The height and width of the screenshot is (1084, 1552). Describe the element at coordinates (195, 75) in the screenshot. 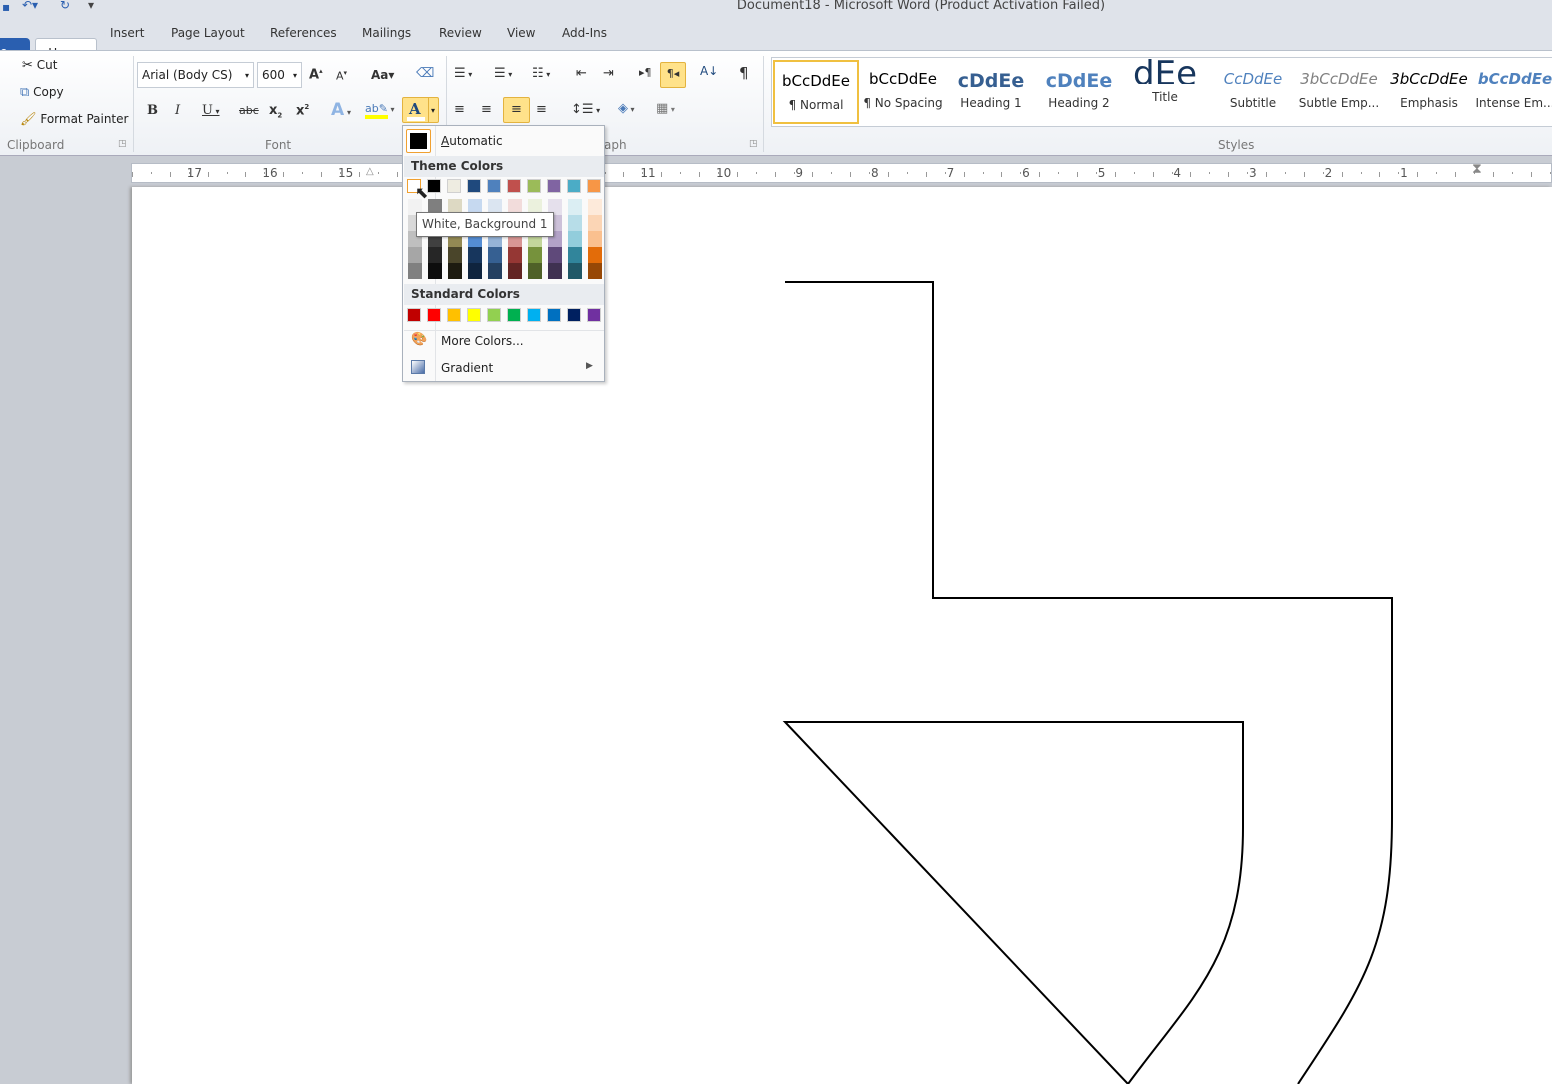

I see `font-name-combo: Arial (Body CS) ▾` at that location.